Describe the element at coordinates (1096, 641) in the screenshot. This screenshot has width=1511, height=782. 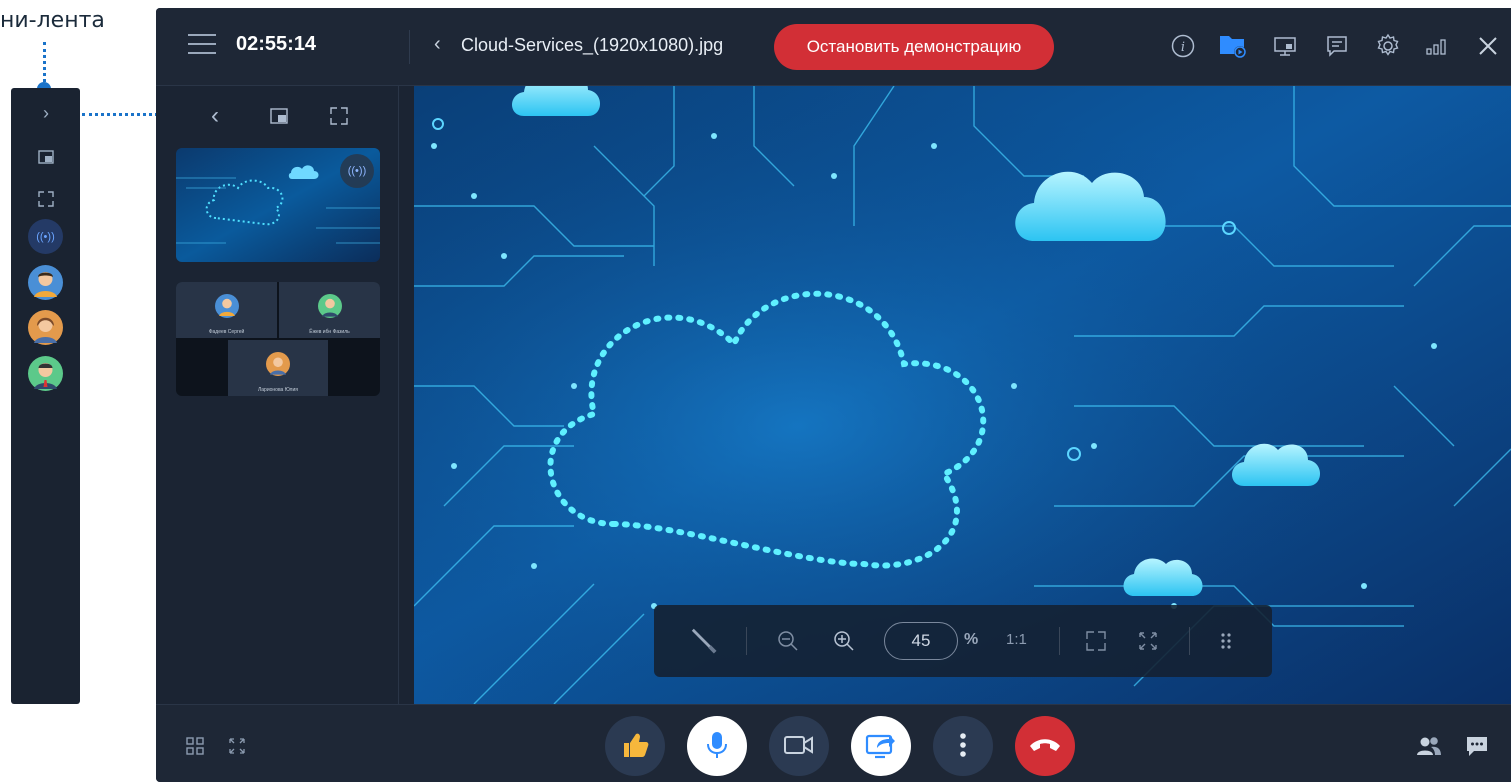
I see `fit-screen-icon` at that location.